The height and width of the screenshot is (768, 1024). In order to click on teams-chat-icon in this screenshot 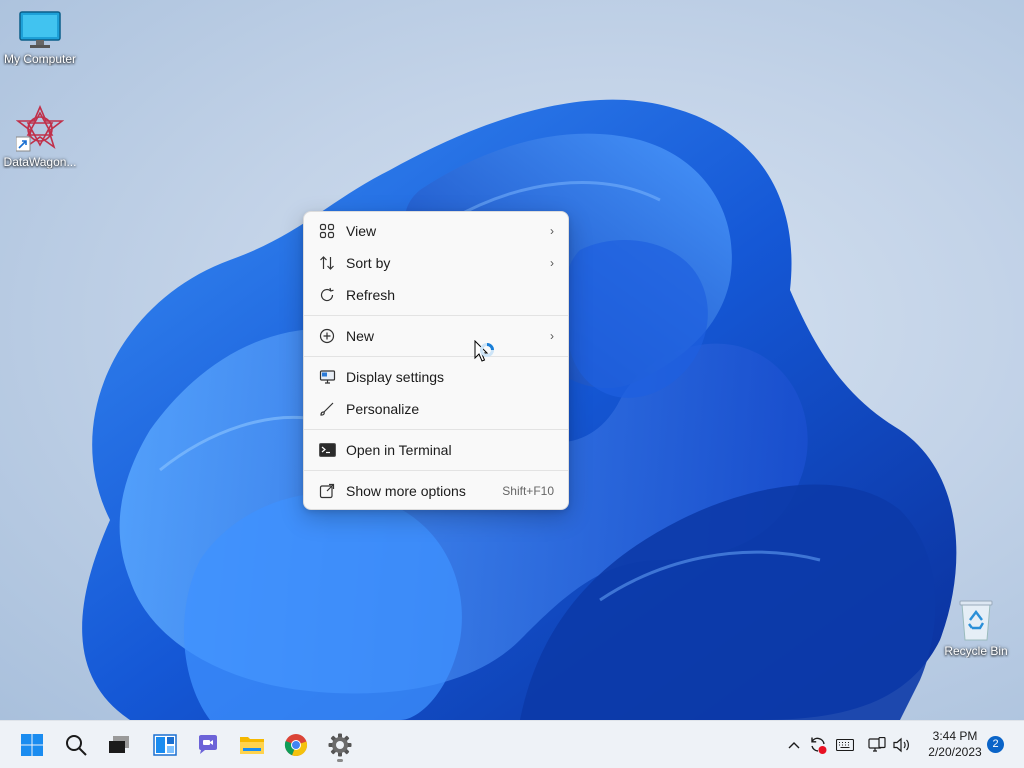, I will do `click(208, 744)`.